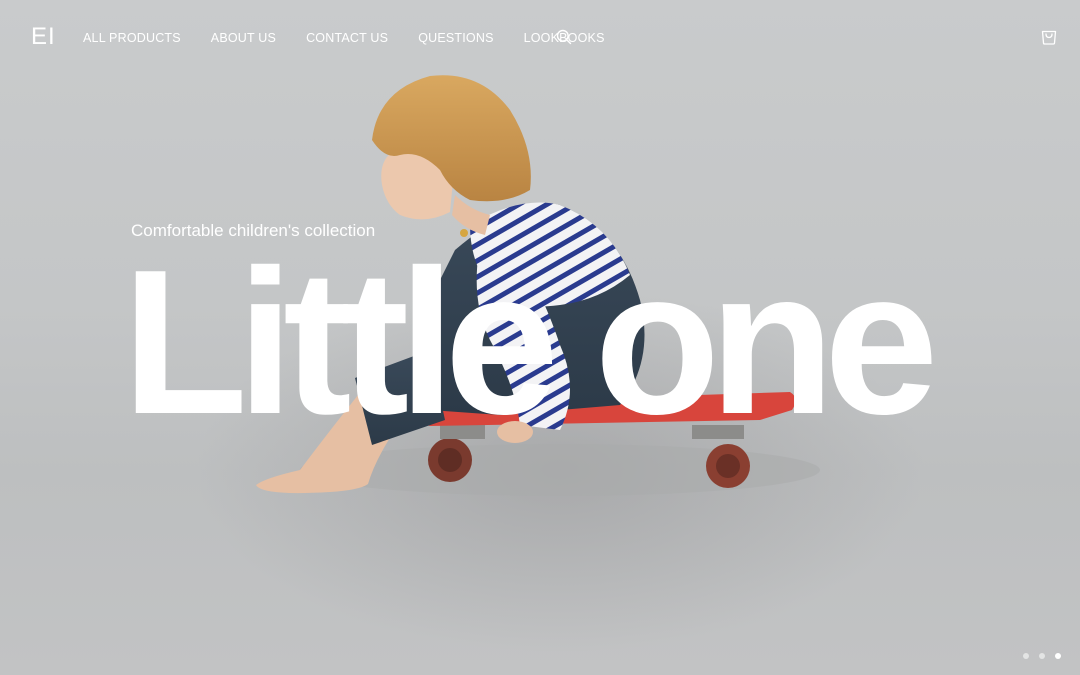  Describe the element at coordinates (243, 38) in the screenshot. I see `nav-about-us: ABOUT US` at that location.